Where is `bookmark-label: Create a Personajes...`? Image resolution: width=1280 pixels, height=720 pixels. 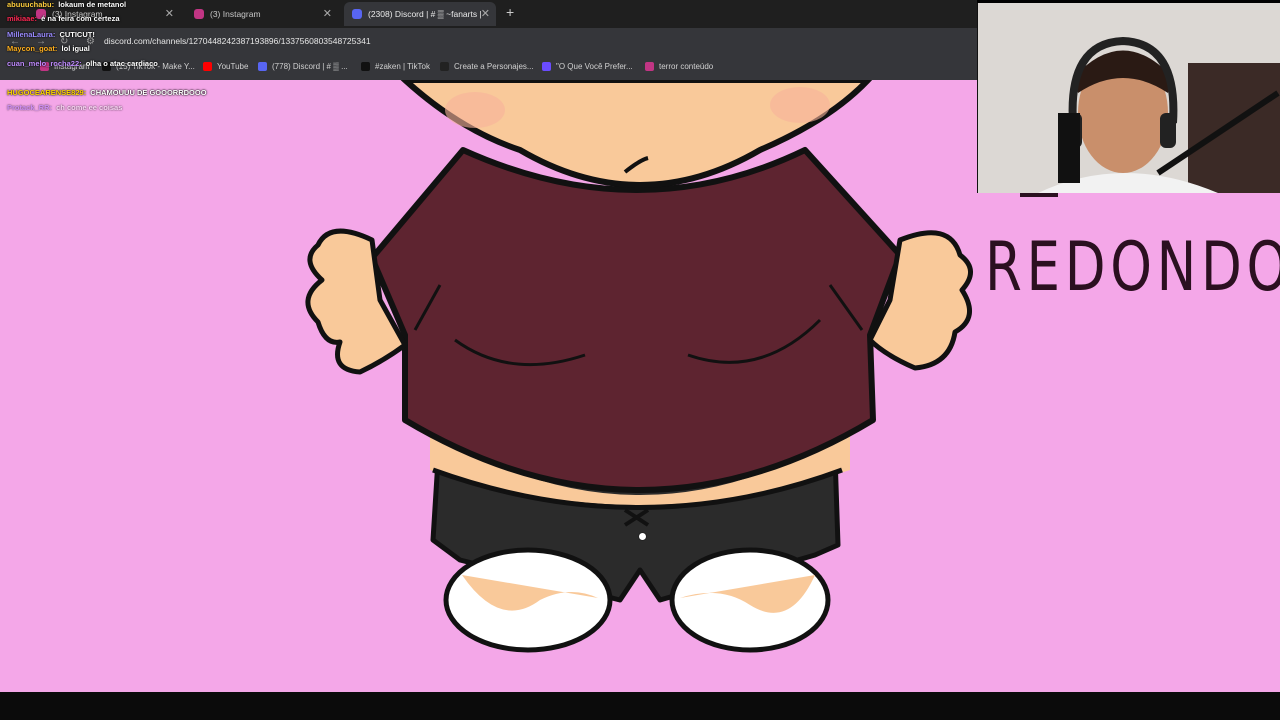
bookmark-label: Create a Personajes... is located at coordinates (494, 66).